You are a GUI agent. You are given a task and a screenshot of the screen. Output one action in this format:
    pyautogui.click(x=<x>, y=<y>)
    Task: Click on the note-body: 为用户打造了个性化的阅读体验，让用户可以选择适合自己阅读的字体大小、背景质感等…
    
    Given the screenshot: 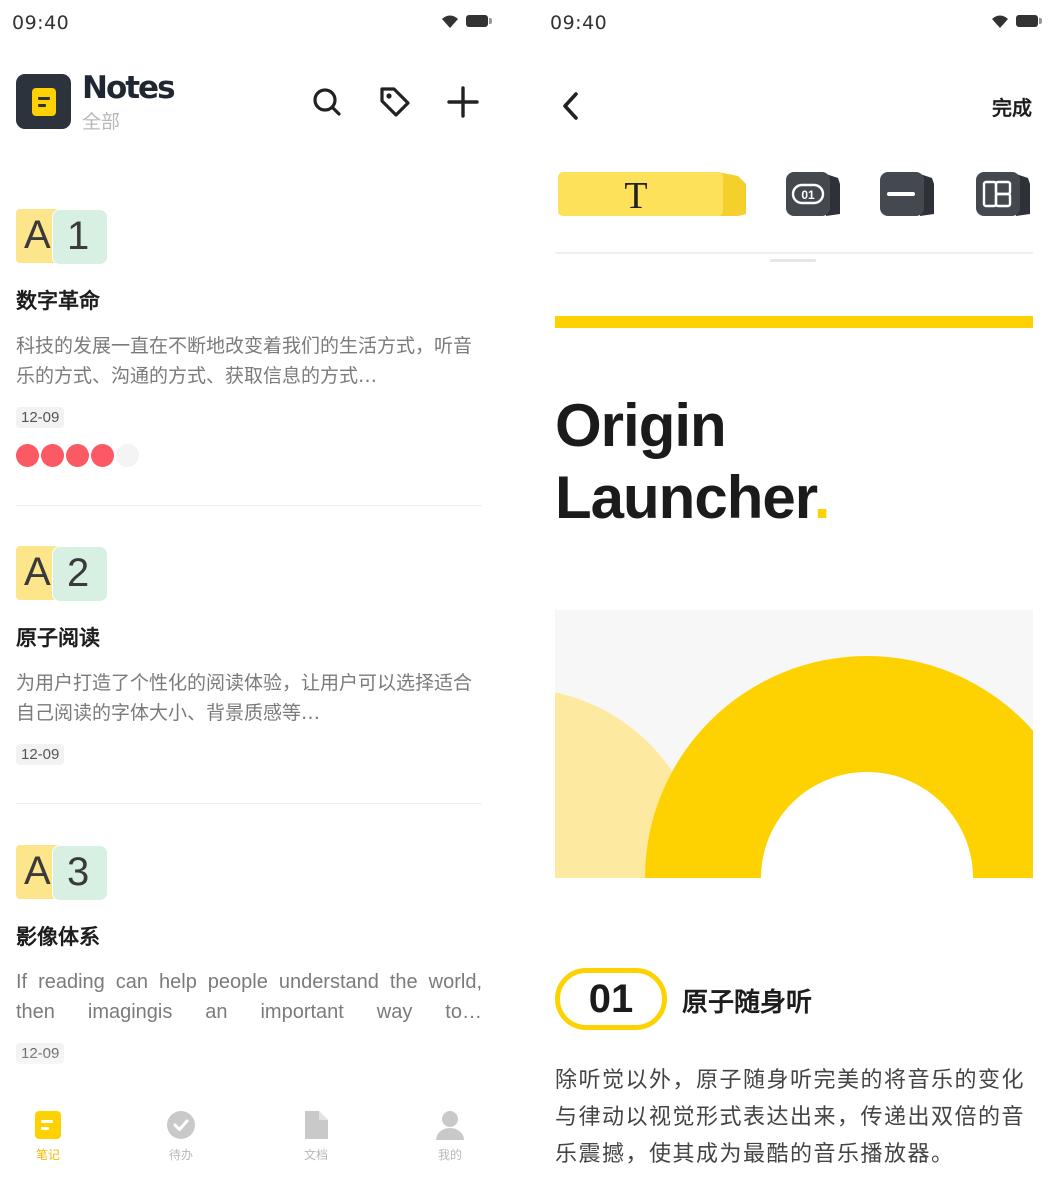 What is the action you would take?
    pyautogui.click(x=244, y=698)
    